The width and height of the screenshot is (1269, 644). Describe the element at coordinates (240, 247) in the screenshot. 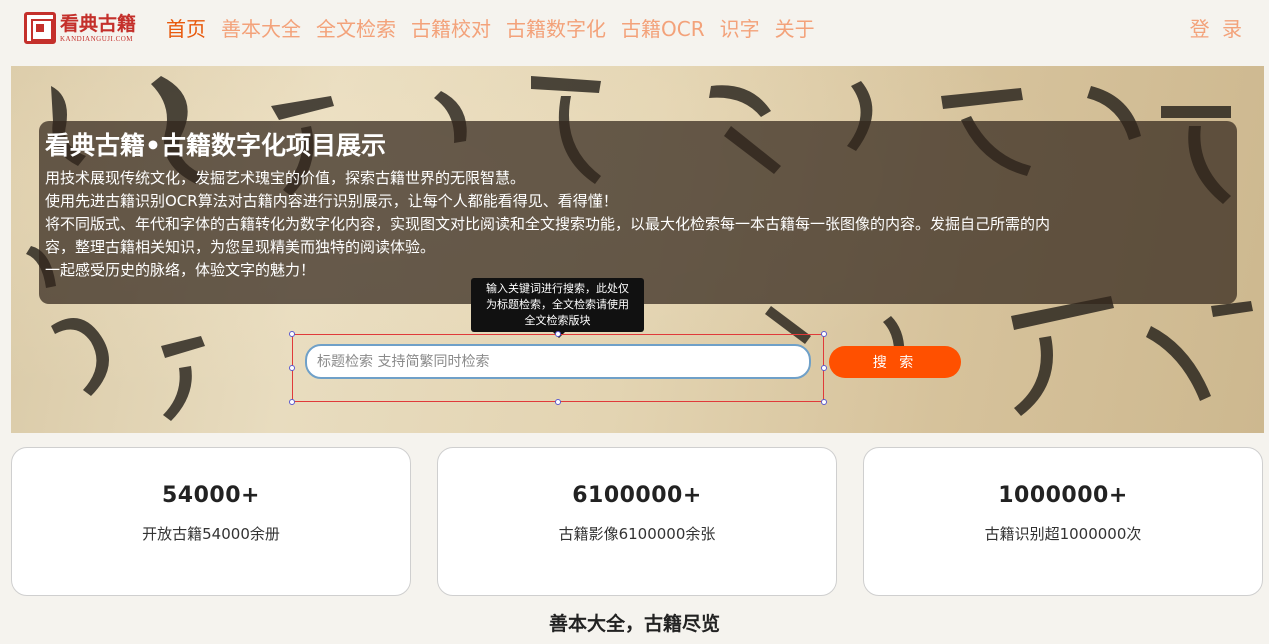

I see `intro-line: 容，整理古籍相关知识，为您呈现精美而独特的阅读体验。` at that location.